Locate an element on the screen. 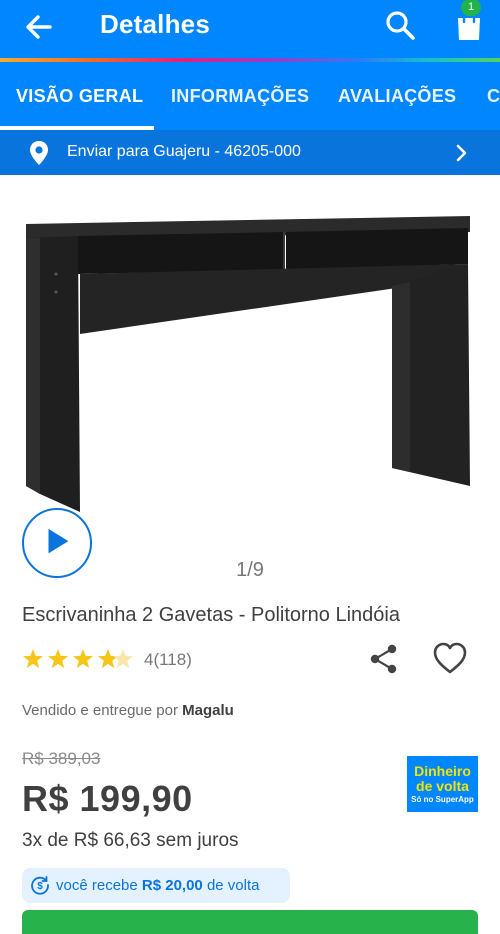 This screenshot has width=500, height=934. cashback-info: $ você recebe R$ 20,00 de volta is located at coordinates (156, 885).